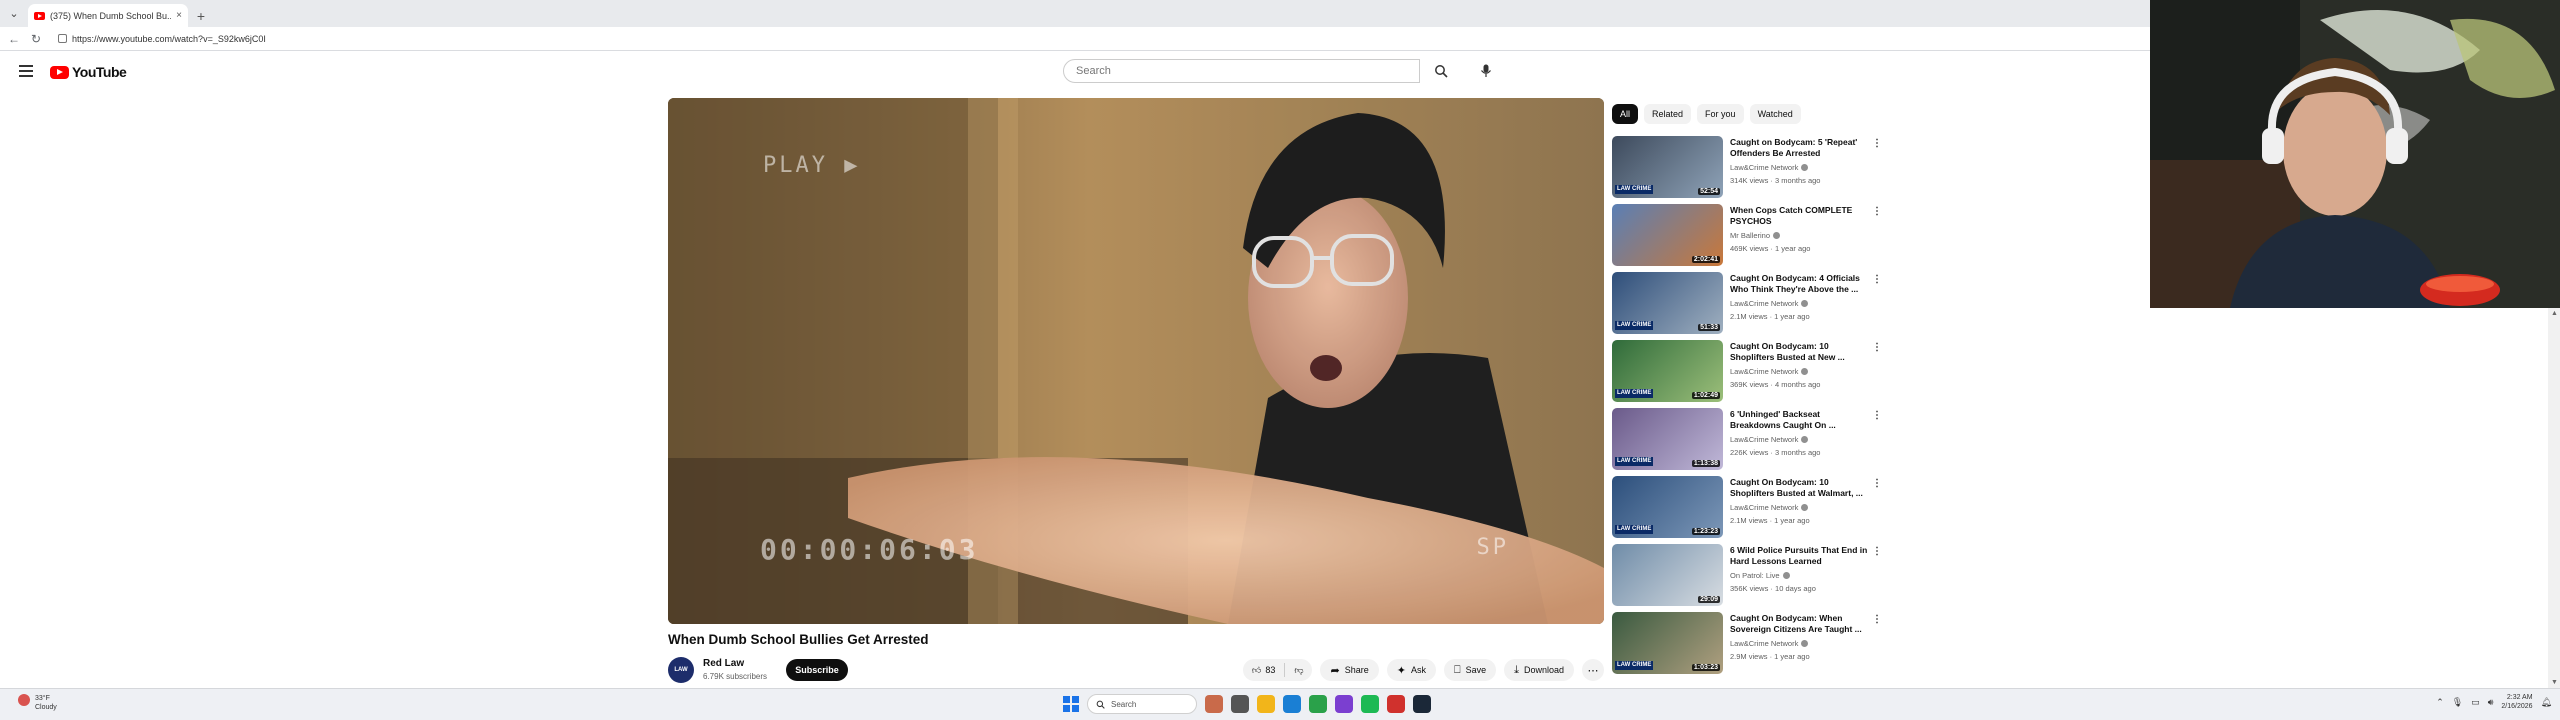  I want to click on recommended-video-meta: 2.9M views · 1 year ago, so click(1770, 656).